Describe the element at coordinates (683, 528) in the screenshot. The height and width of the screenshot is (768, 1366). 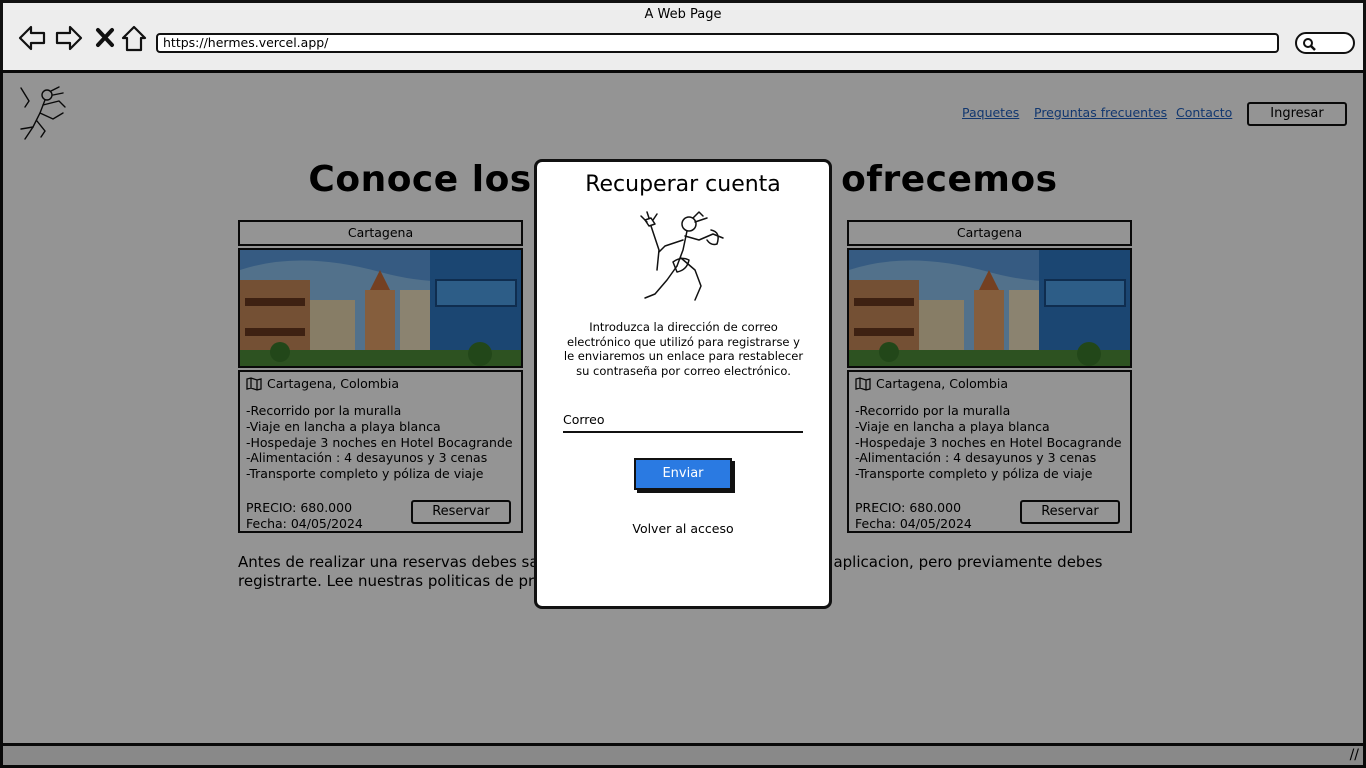
I see `back-to-login-link: Volver al acceso` at that location.